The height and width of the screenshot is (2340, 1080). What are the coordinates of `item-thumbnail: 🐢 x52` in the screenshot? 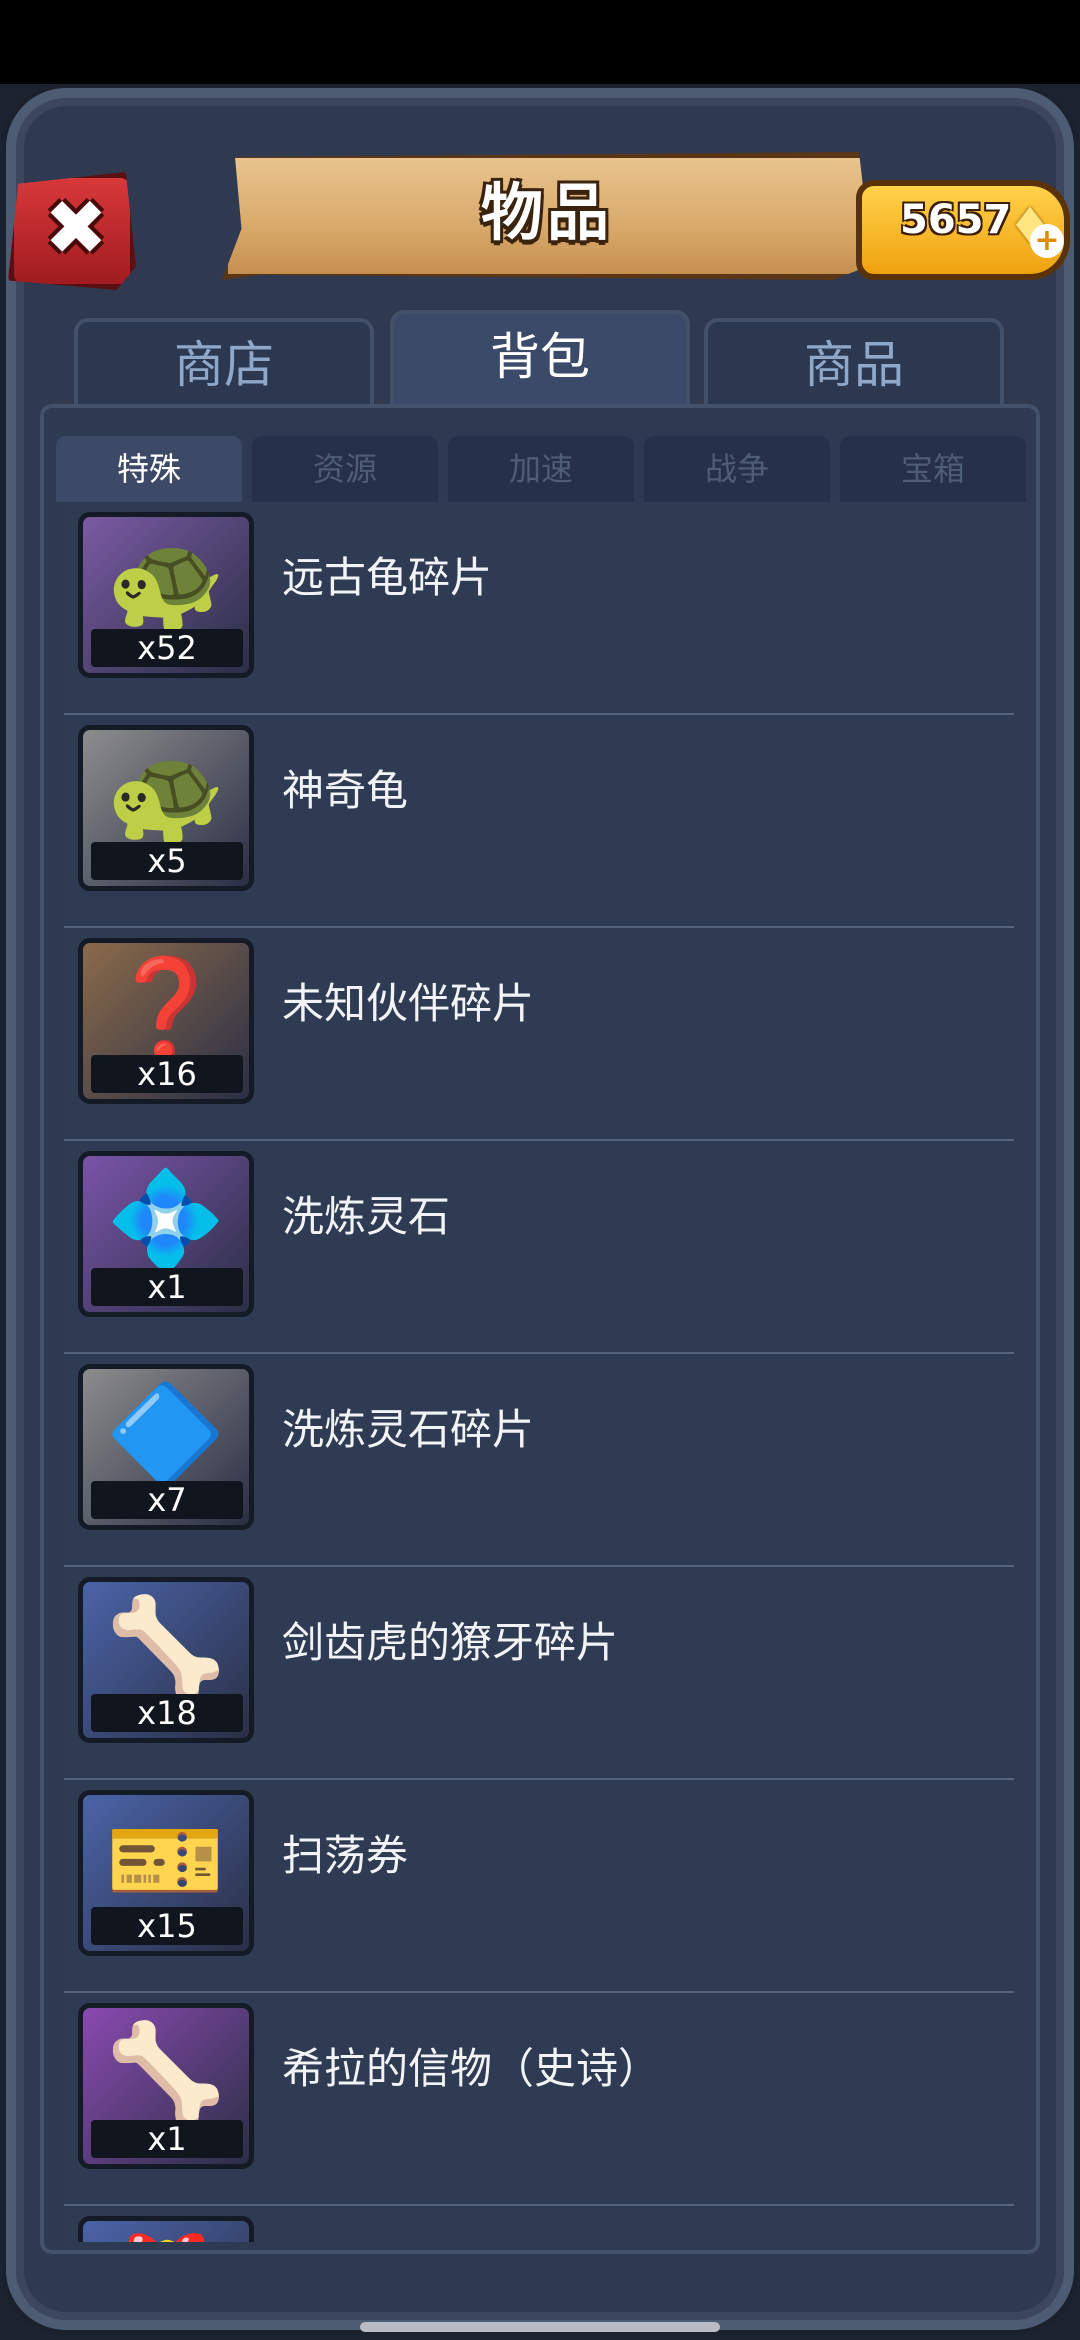 It's located at (166, 595).